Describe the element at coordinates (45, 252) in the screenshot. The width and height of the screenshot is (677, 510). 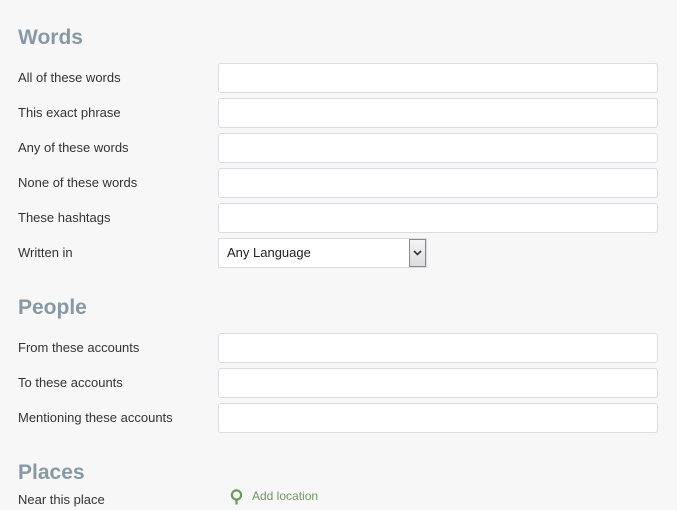
I see `language-label: Written in` at that location.